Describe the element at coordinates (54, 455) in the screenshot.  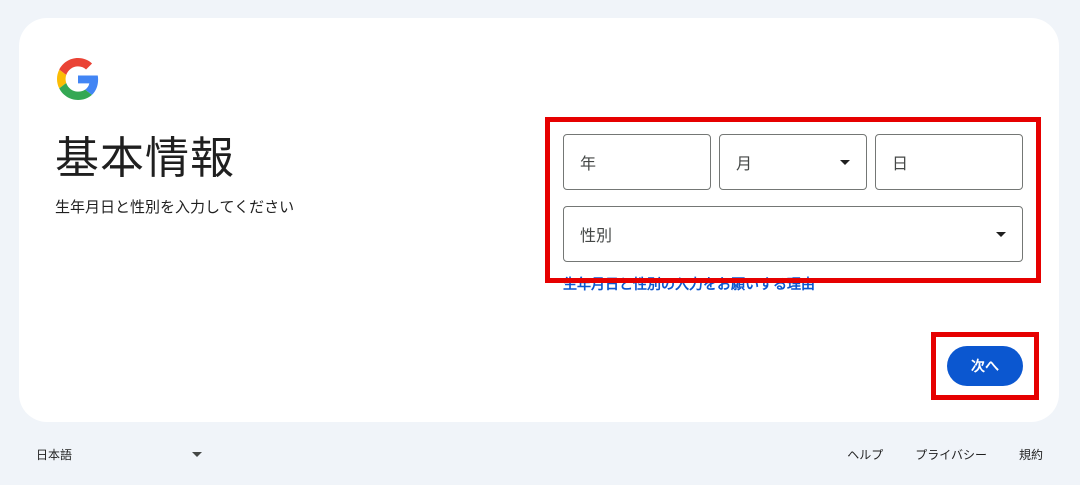
I see `language-label: 日本語` at that location.